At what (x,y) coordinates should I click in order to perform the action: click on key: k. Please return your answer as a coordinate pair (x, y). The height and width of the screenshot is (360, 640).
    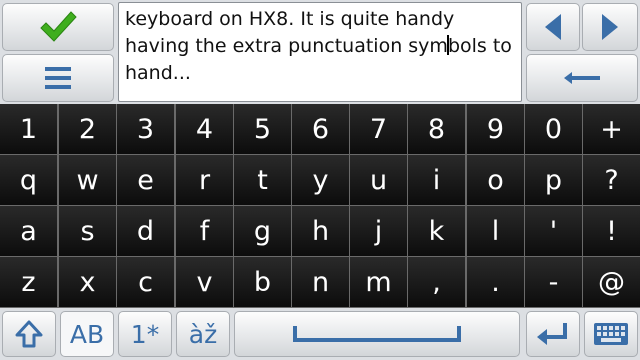
    Looking at the image, I should click on (436, 231).